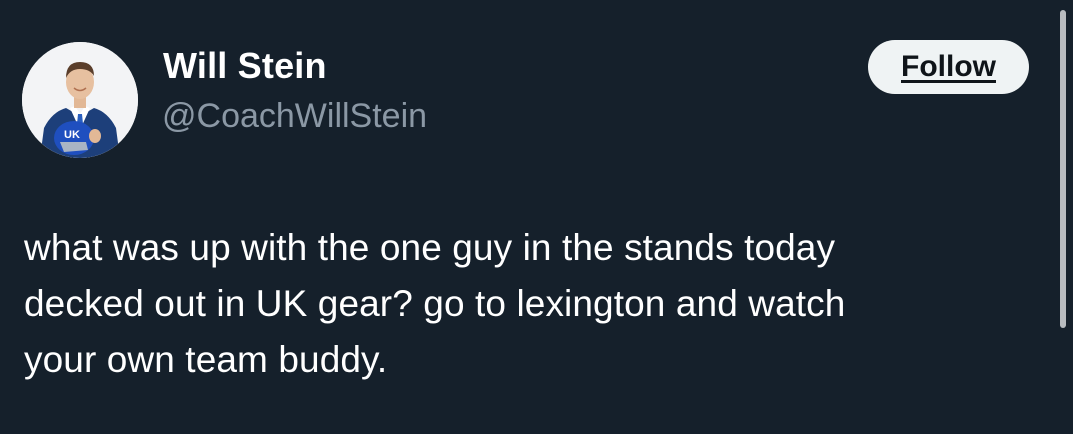  I want to click on profile-photo-icon: UK, so click(80, 100).